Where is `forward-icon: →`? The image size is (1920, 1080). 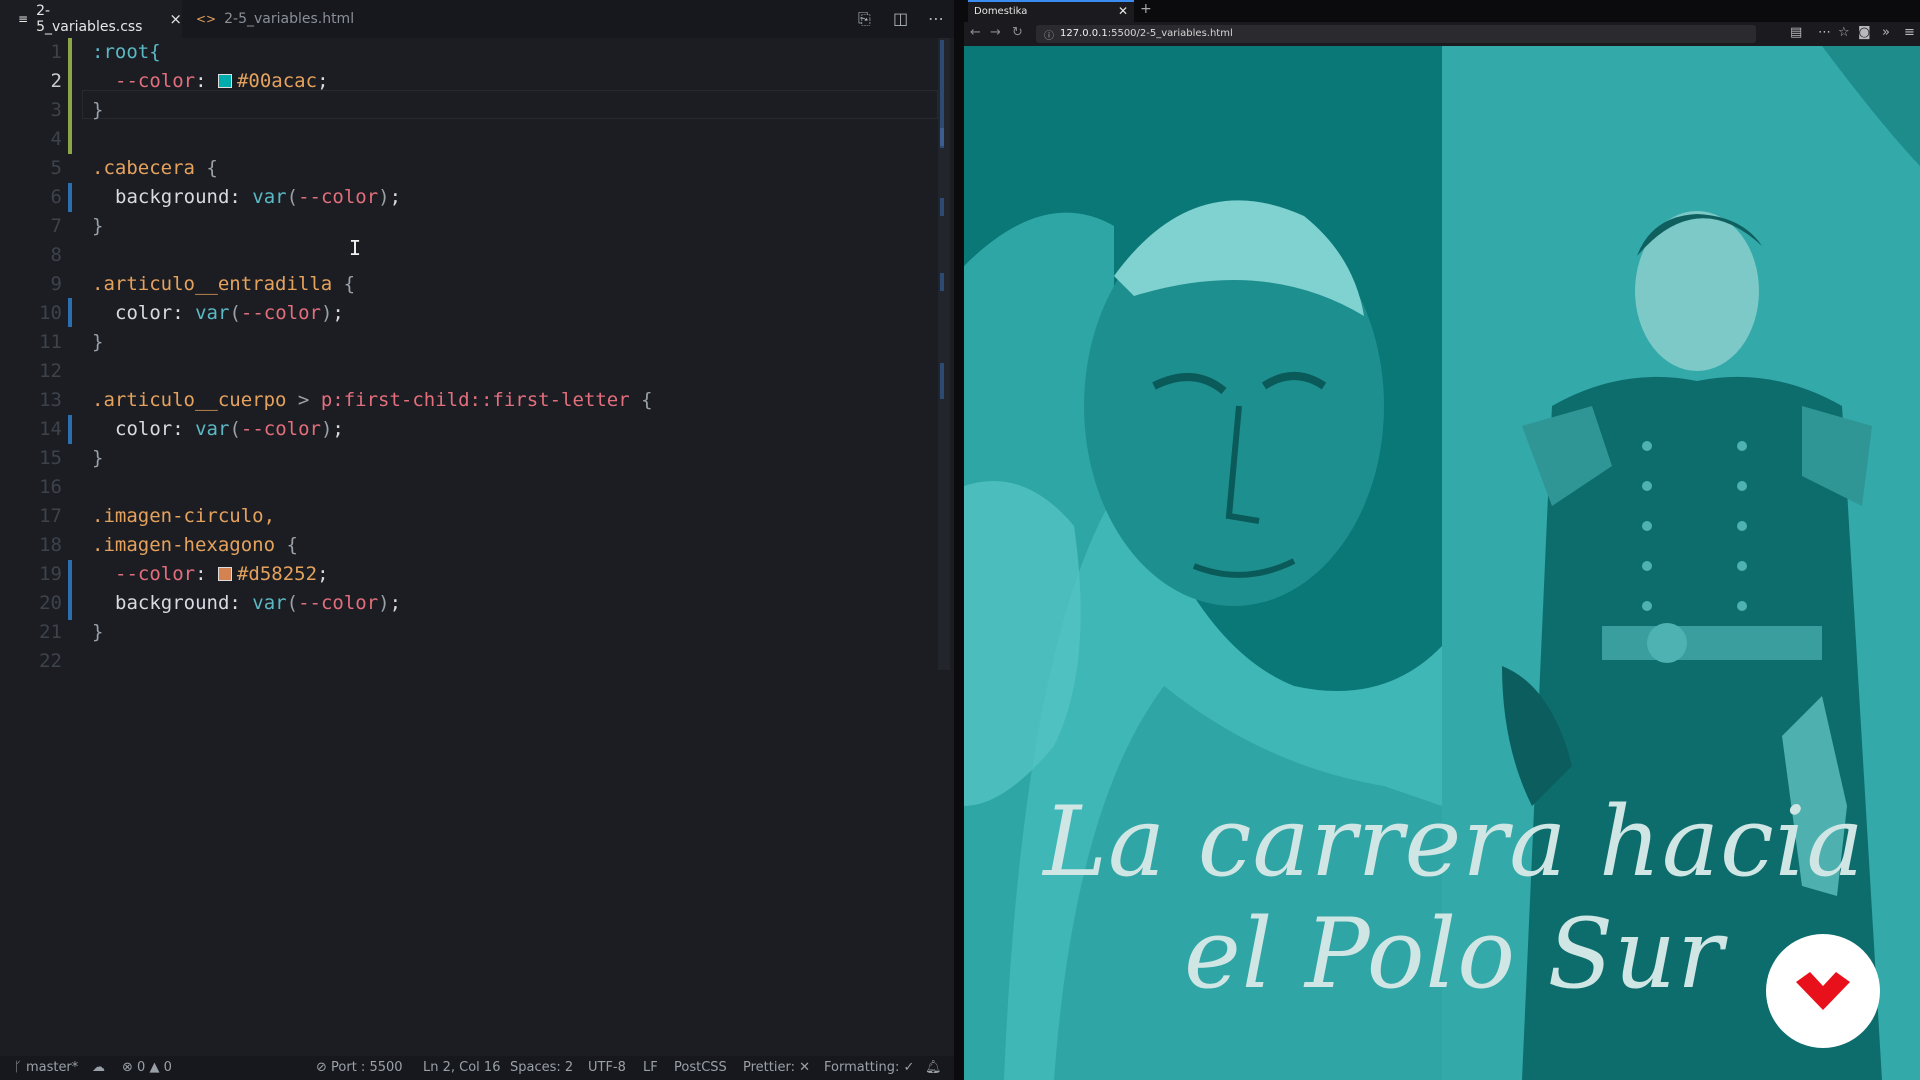
forward-icon: → is located at coordinates (995, 32).